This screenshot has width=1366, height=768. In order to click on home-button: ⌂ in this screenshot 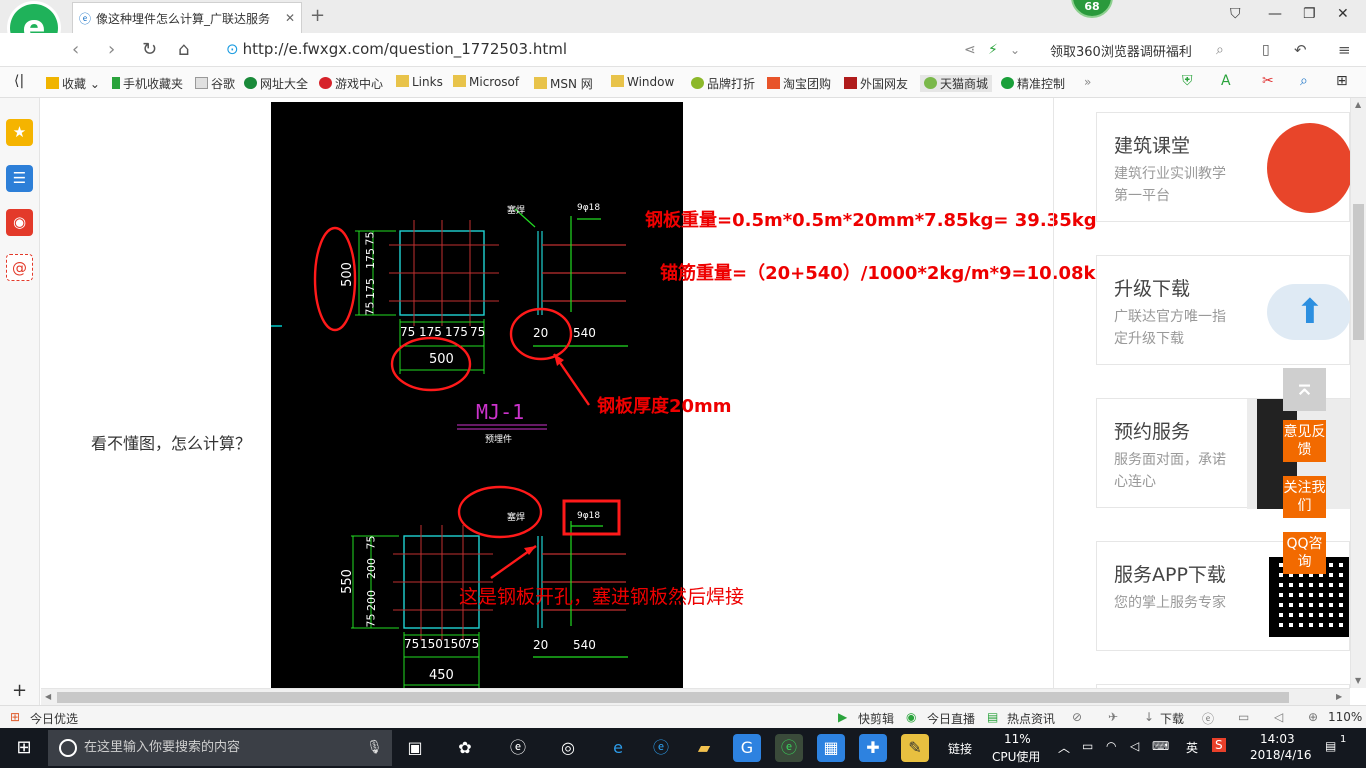, I will do `click(183, 49)`.